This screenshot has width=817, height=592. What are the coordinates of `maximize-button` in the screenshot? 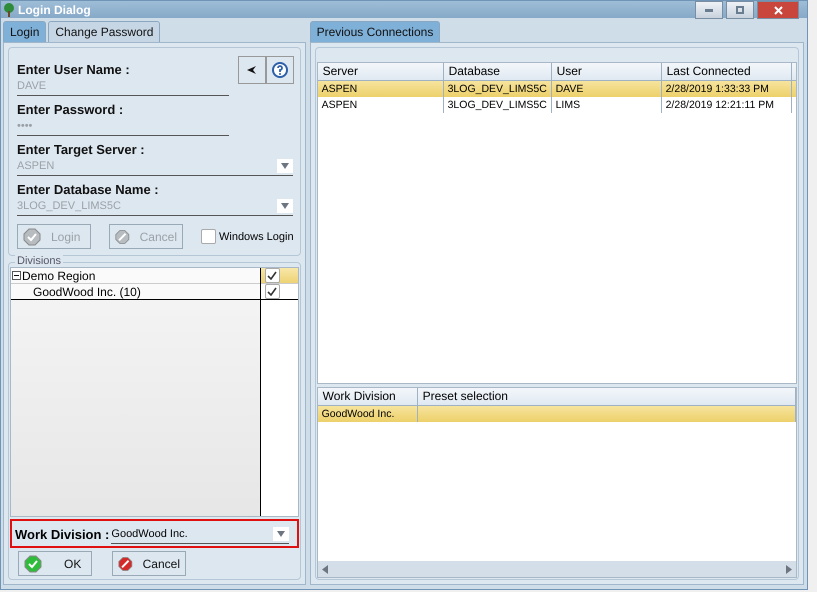 It's located at (740, 10).